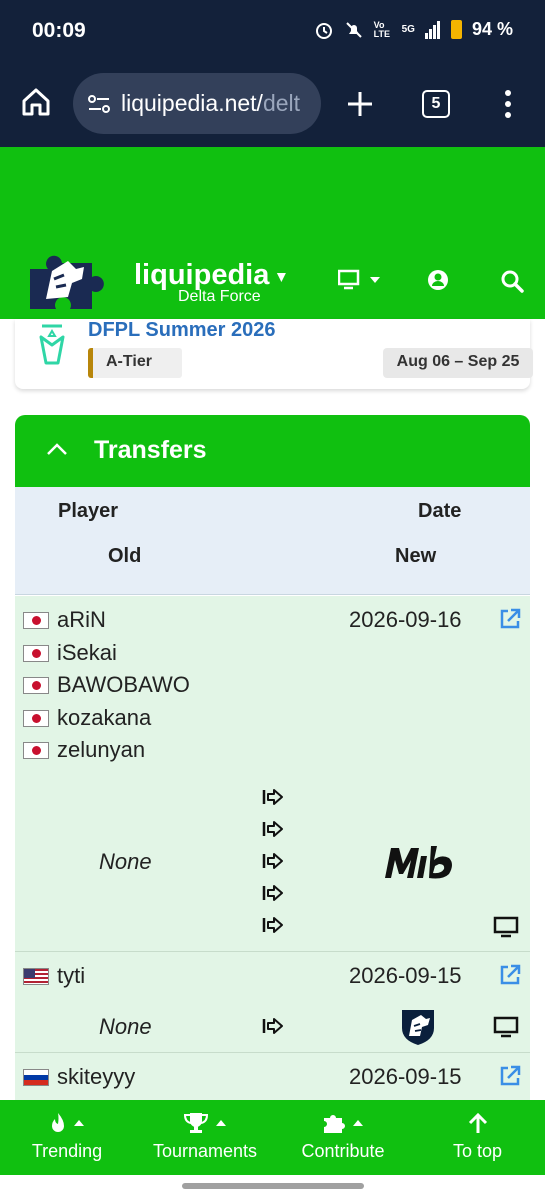  What do you see at coordinates (360, 104) in the screenshot?
I see `new-tab-icon` at bounding box center [360, 104].